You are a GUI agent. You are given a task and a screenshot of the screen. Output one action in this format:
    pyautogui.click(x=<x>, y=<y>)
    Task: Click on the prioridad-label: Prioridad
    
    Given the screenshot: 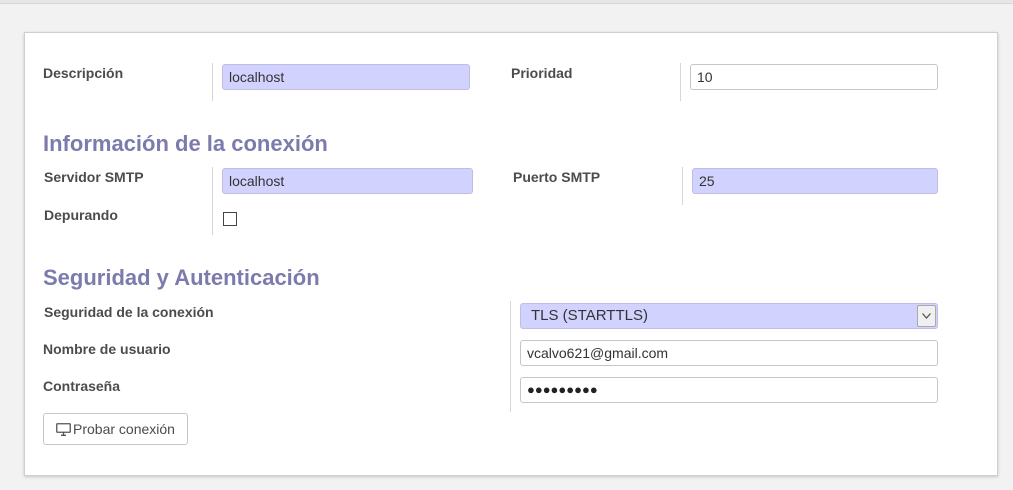 What is the action you would take?
    pyautogui.click(x=542, y=73)
    